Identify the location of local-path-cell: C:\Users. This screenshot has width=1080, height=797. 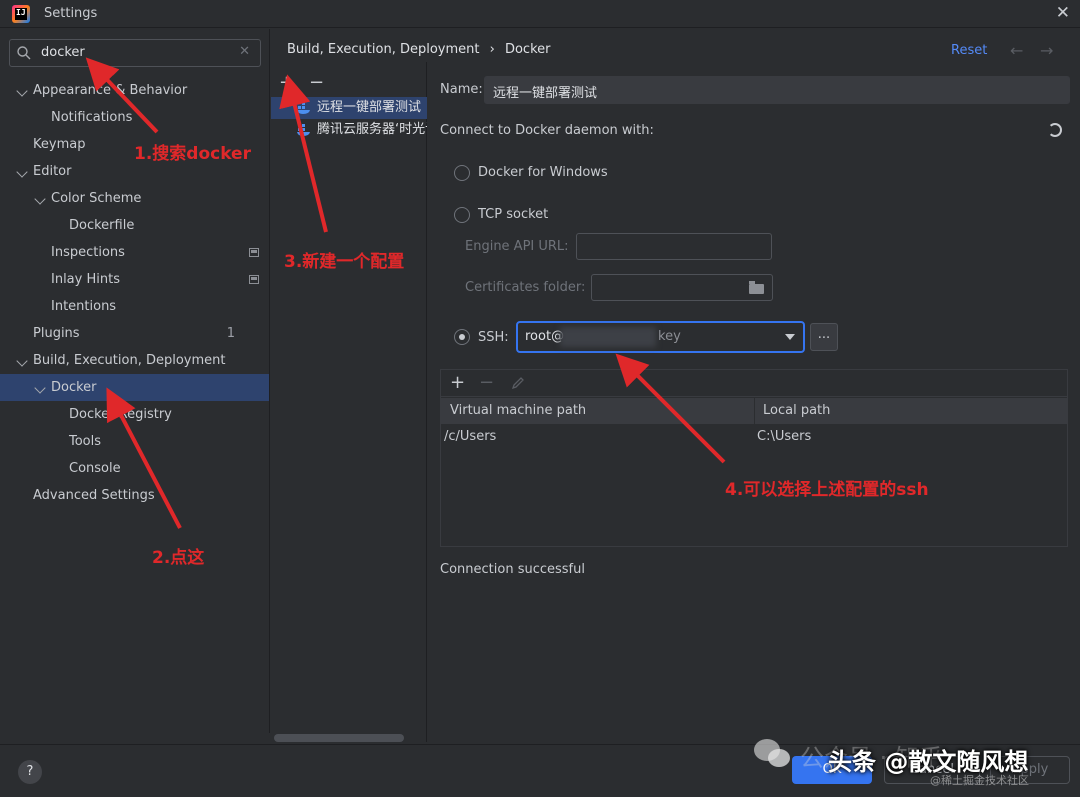
(784, 436).